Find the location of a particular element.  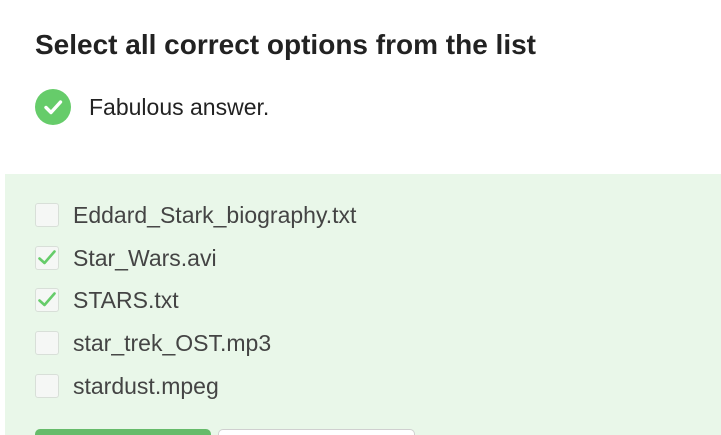

option-star-wars: Star_Wars.avi is located at coordinates (126, 258).